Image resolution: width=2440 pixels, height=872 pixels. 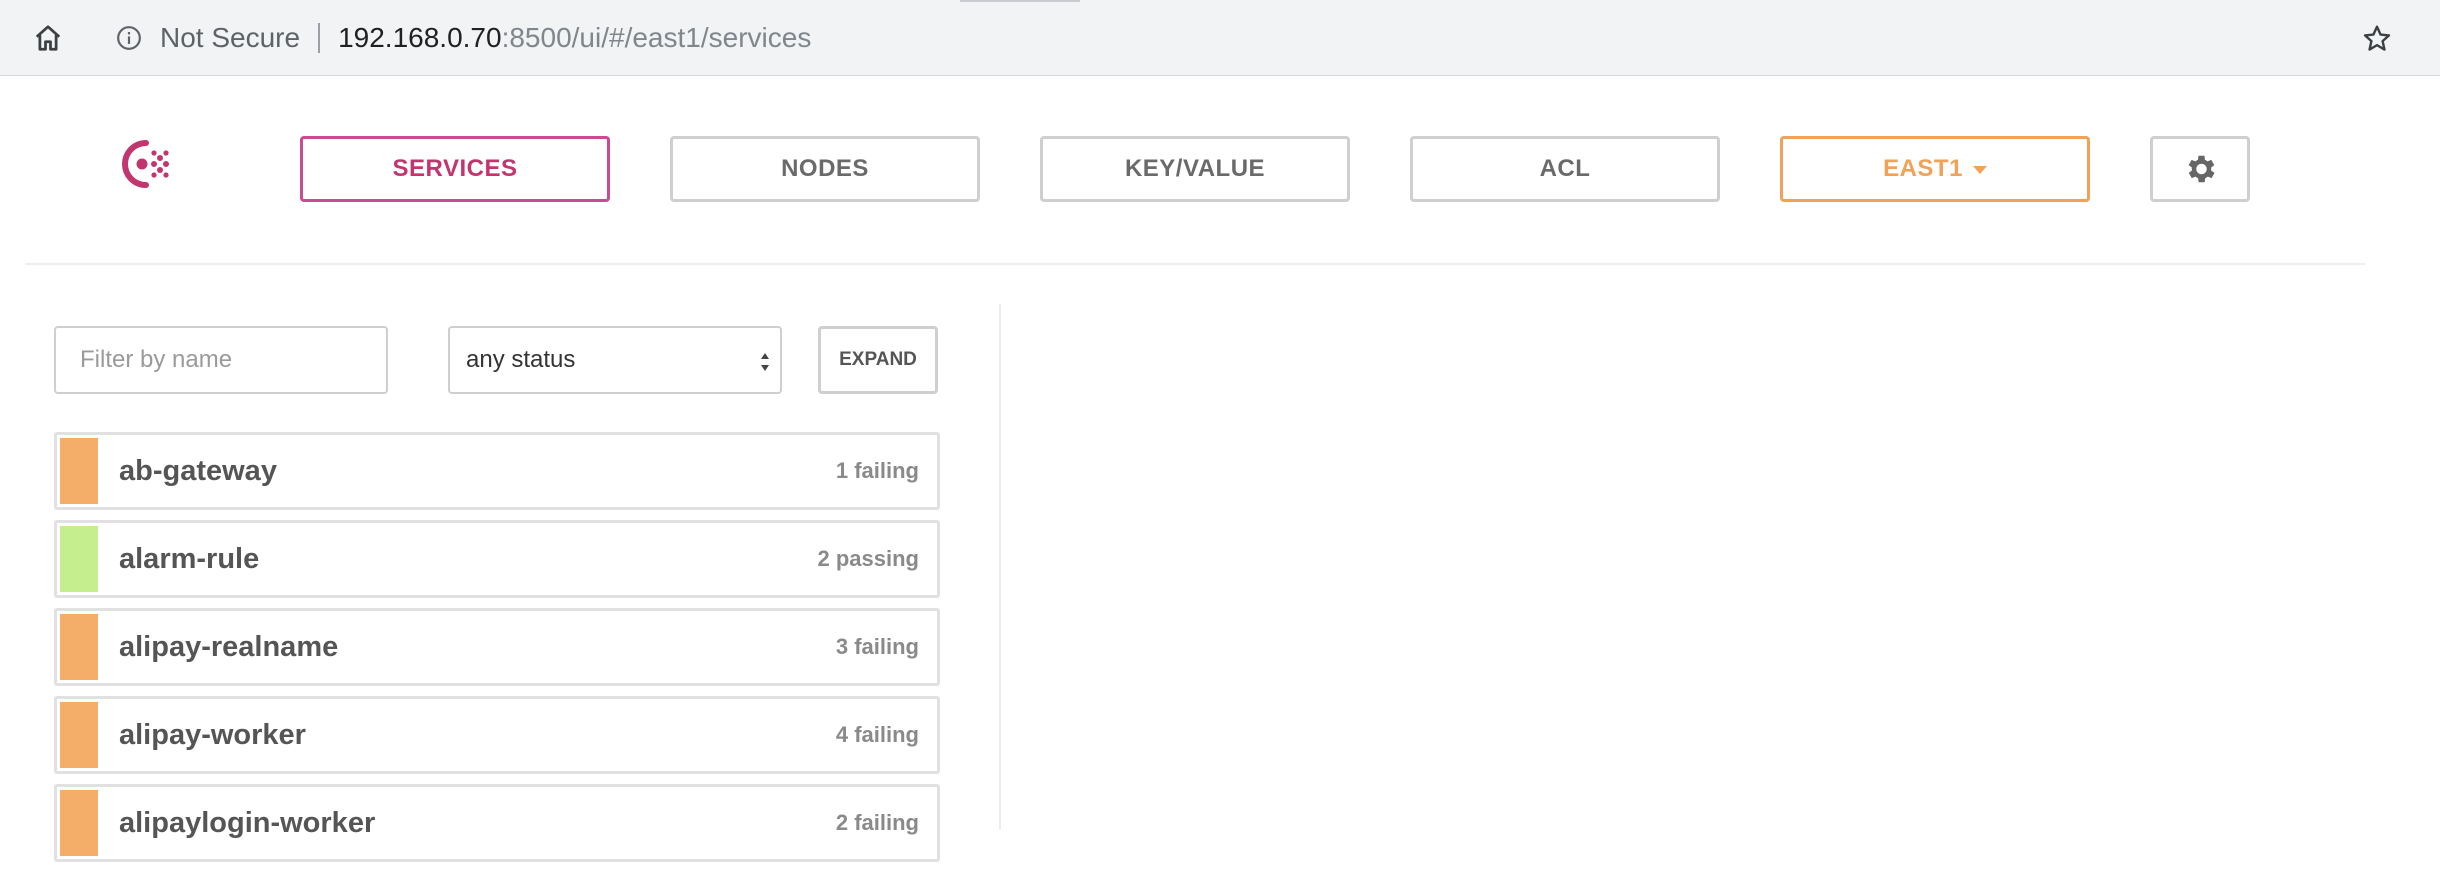 I want to click on service-name: alipay-worker, so click(x=212, y=734).